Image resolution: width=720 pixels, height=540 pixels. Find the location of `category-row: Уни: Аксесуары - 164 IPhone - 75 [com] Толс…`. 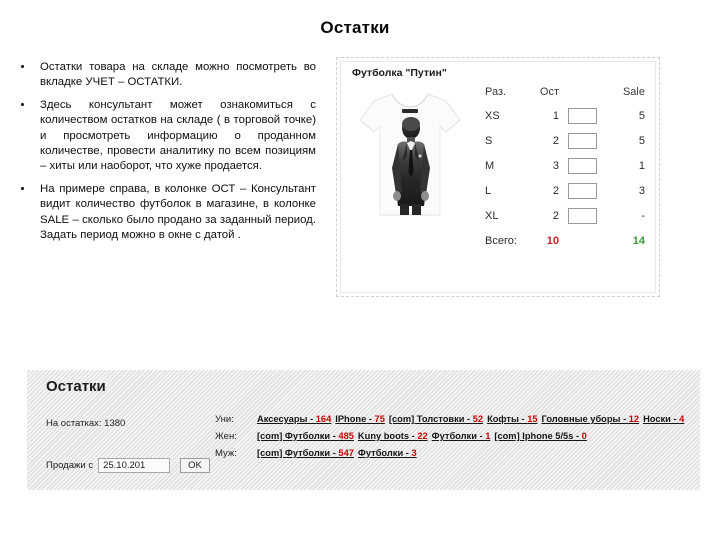

category-row: Уни: Аксесуары - 164 IPhone - 75 [com] Толс… is located at coordinates (455, 419).